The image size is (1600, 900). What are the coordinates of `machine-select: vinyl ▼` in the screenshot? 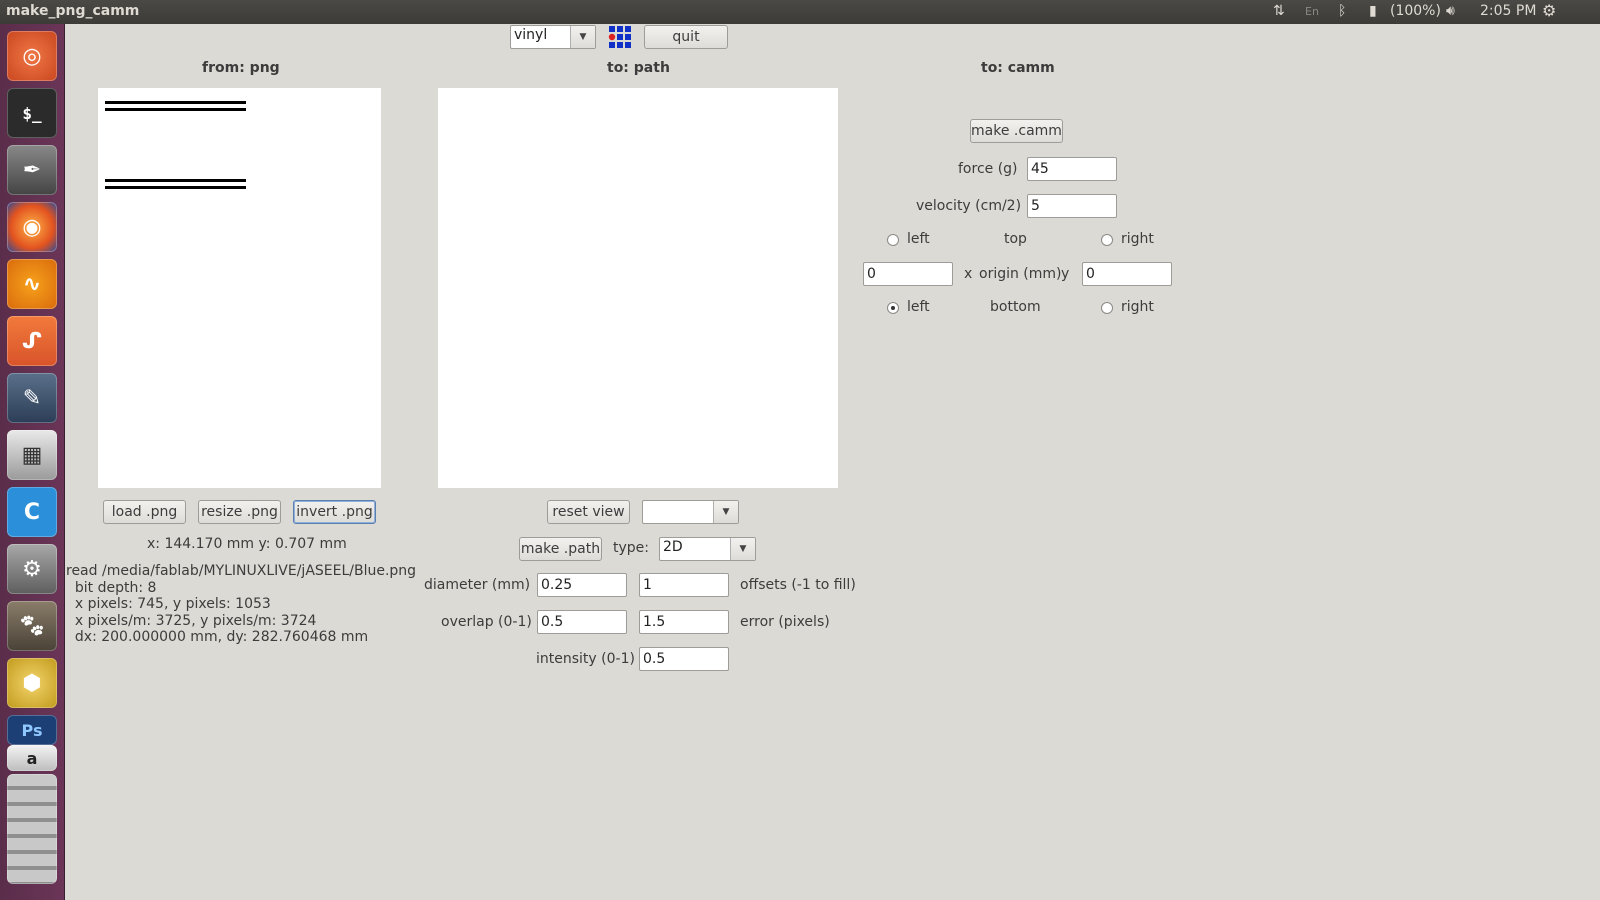 It's located at (553, 37).